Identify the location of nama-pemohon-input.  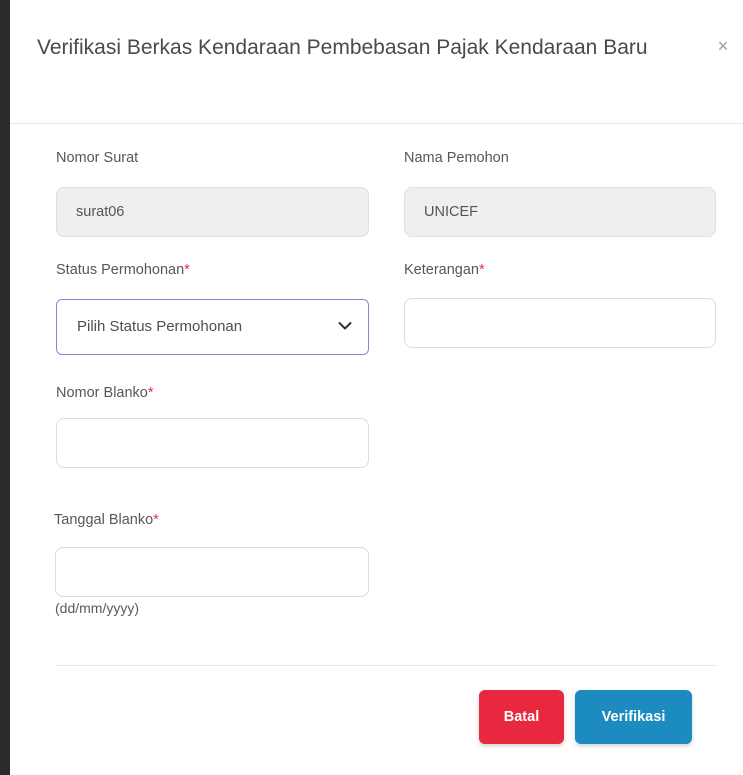
(560, 212).